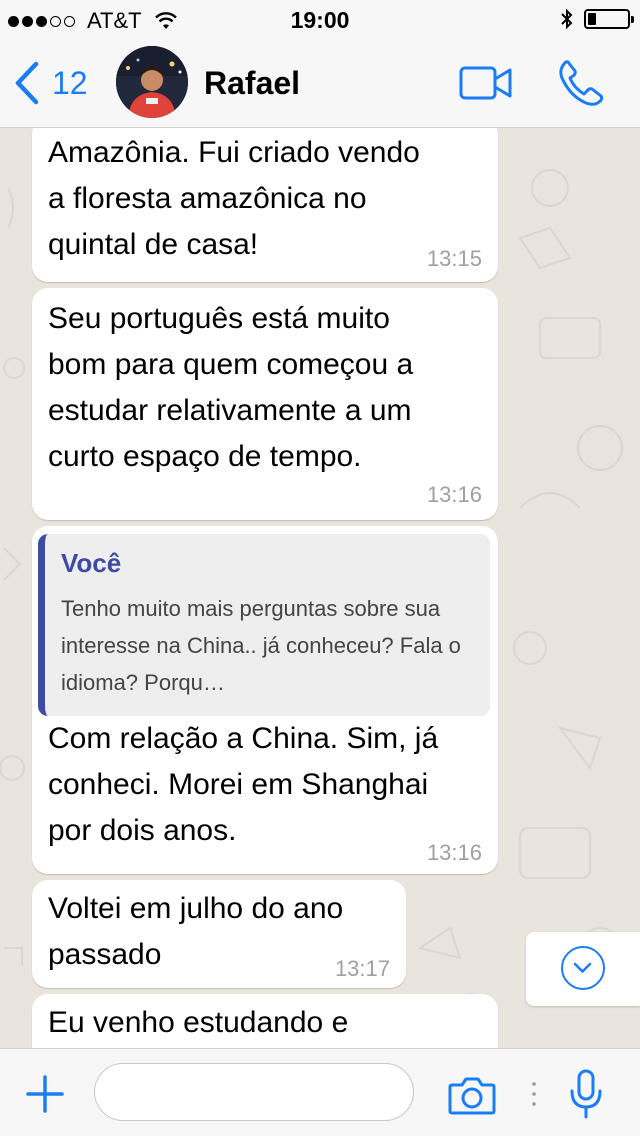  I want to click on message-input, so click(254, 1092).